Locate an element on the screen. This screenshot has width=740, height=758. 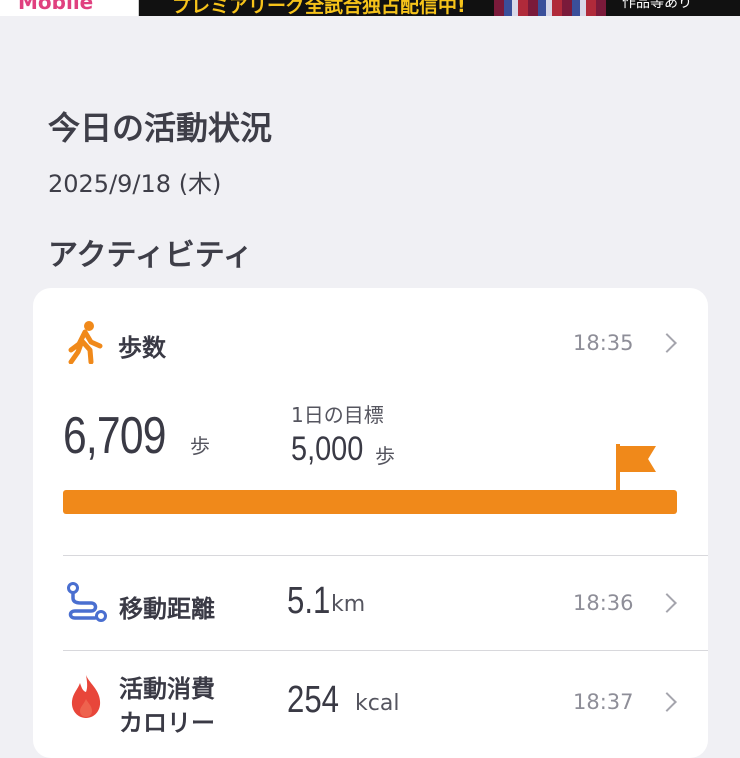
goal-unit: 歩 is located at coordinates (385, 456).